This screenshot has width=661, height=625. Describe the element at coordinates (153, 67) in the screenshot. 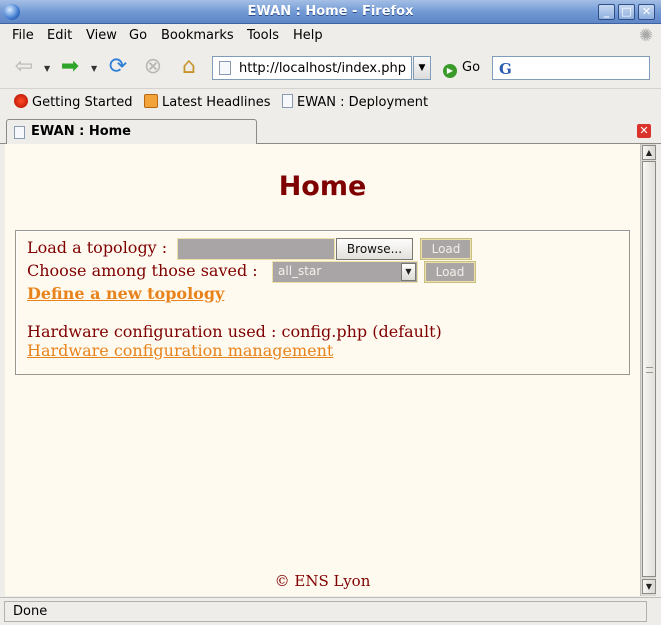

I see `stop-icon: ⊗` at that location.